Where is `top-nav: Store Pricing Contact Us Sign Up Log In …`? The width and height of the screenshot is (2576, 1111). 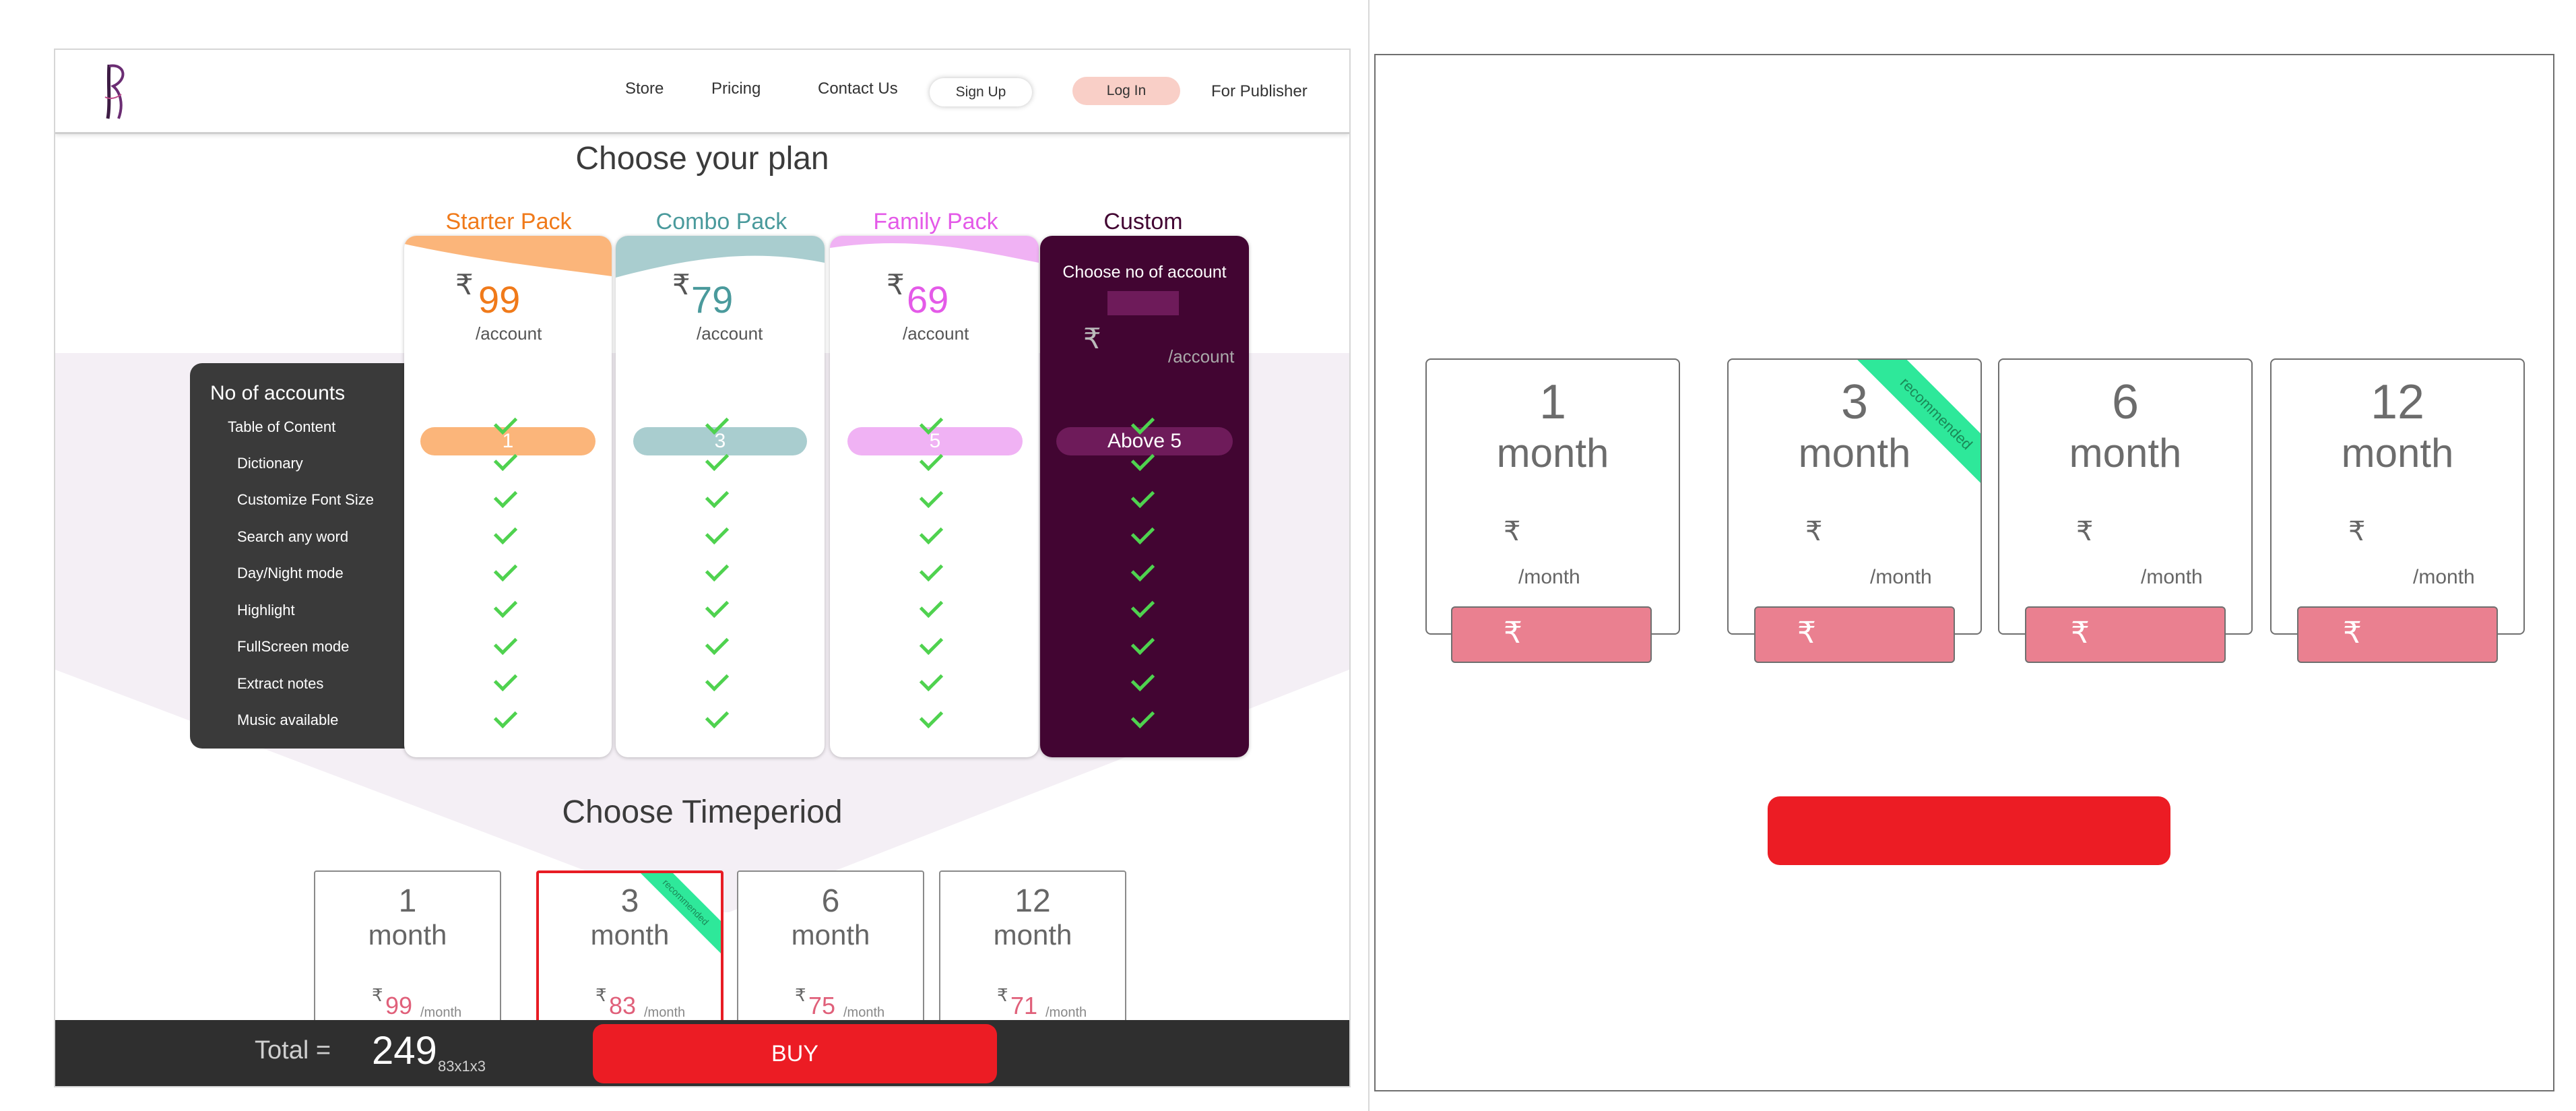
top-nav: Store Pricing Contact Us Sign Up Log In … is located at coordinates (702, 92).